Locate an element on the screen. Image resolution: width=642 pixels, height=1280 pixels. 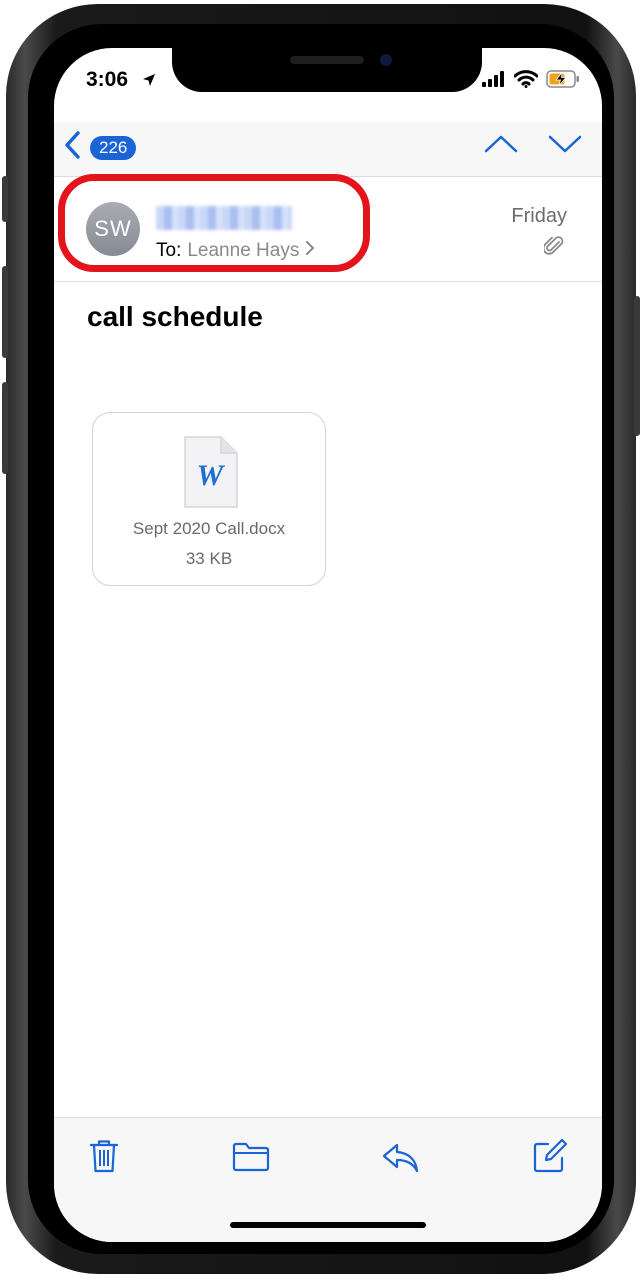
status-icons is located at coordinates (531, 81).